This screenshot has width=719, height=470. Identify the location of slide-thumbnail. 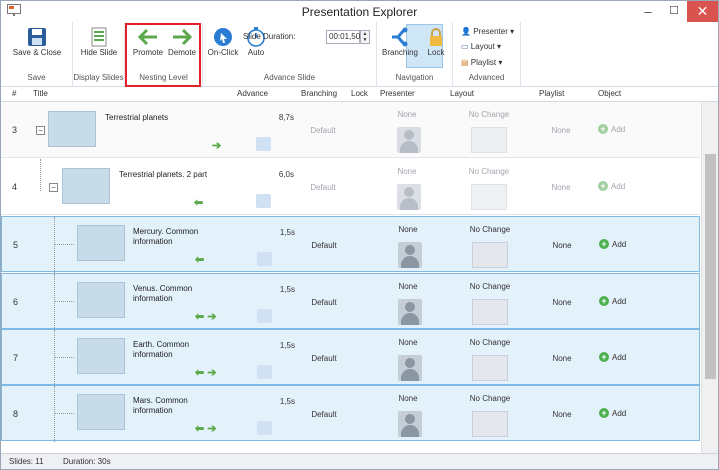
(101, 356).